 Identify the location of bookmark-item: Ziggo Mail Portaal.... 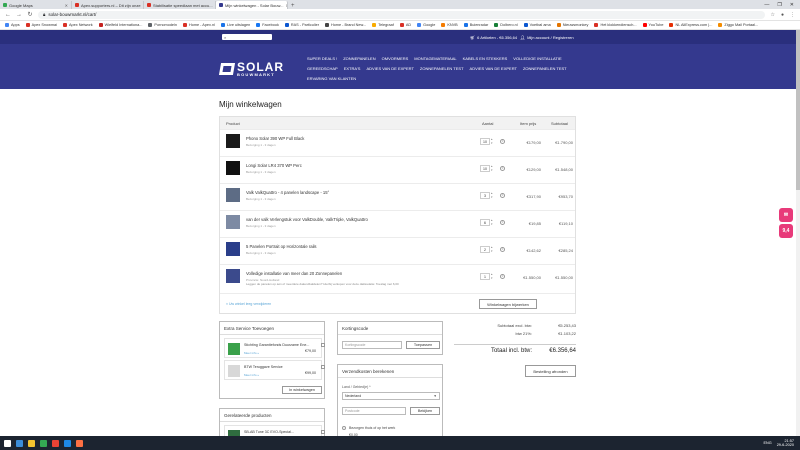
(738, 25).